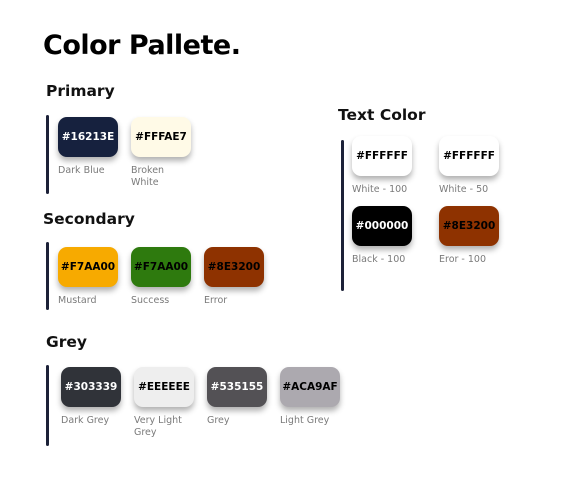  I want to click on color-swatch: #303339 Dark Grey, so click(91, 403).